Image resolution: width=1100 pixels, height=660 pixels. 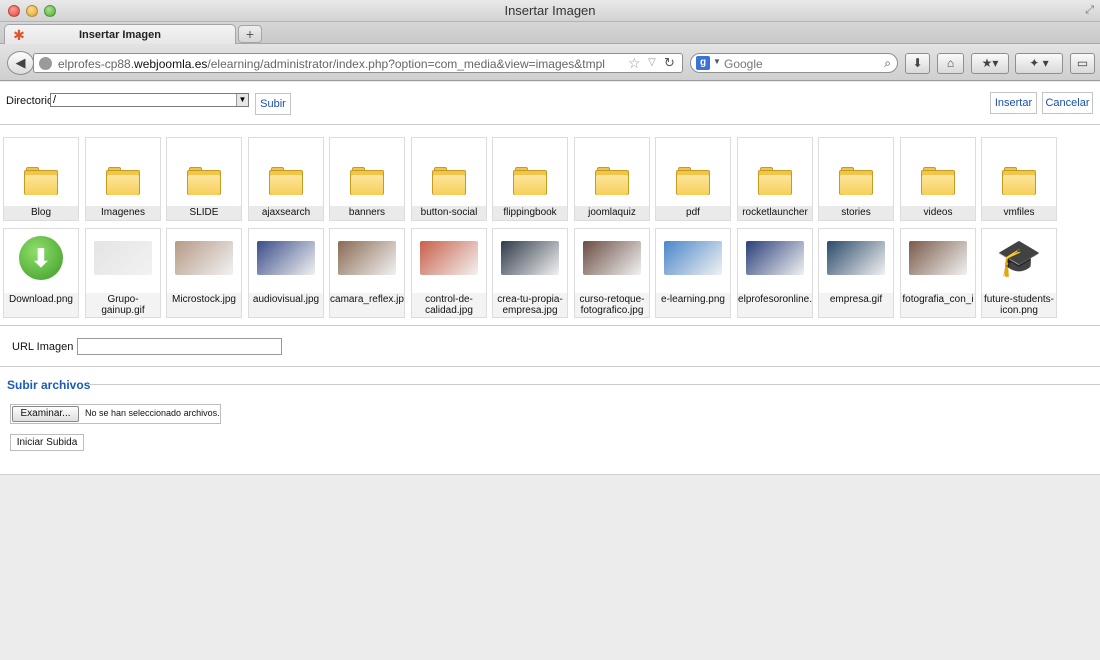 What do you see at coordinates (530, 305) in the screenshot?
I see `image-name: crea-tu-propia-empresa.jpg` at bounding box center [530, 305].